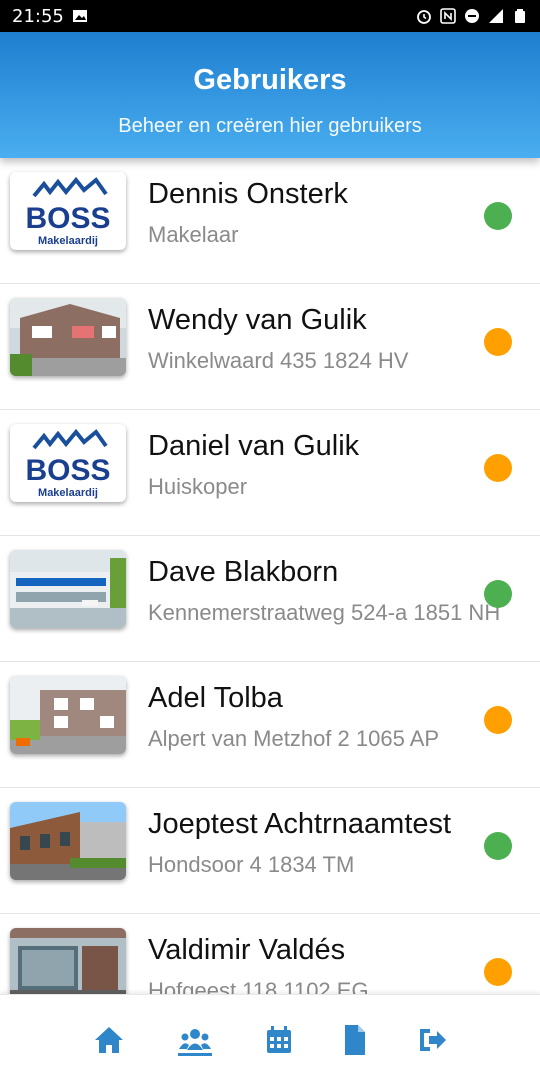  I want to click on page-title: Gebruikers, so click(270, 80).